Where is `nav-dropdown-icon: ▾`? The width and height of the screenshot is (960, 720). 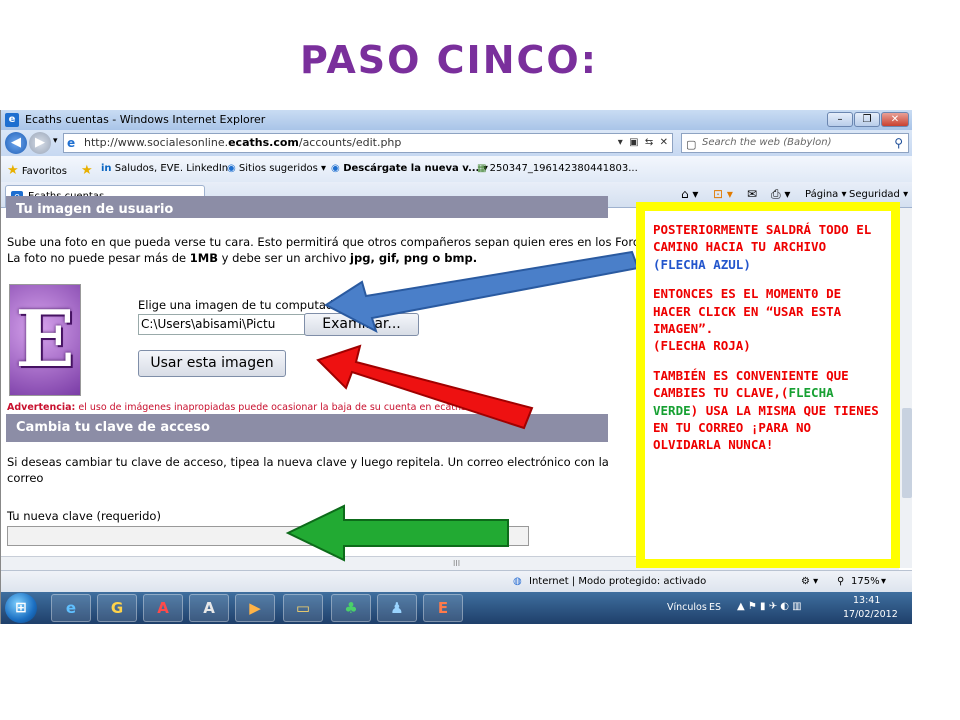 nav-dropdown-icon: ▾ is located at coordinates (55, 141).